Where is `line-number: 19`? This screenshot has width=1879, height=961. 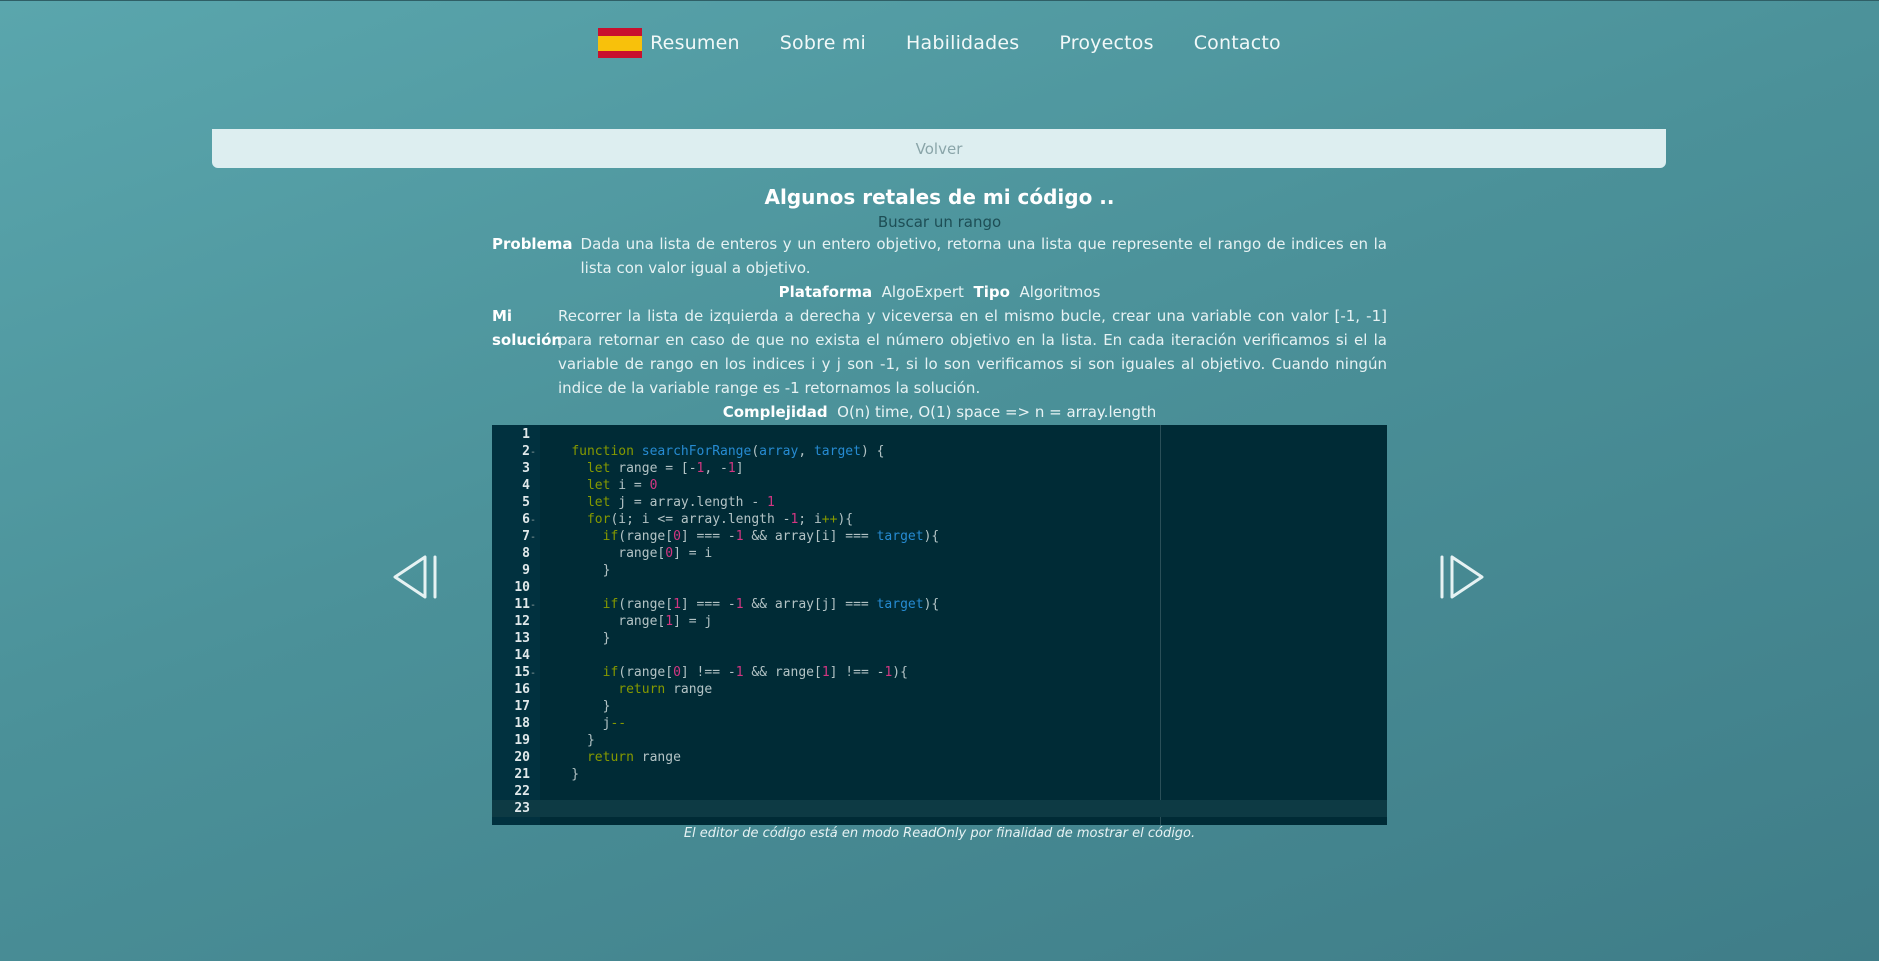 line-number: 19 is located at coordinates (522, 740).